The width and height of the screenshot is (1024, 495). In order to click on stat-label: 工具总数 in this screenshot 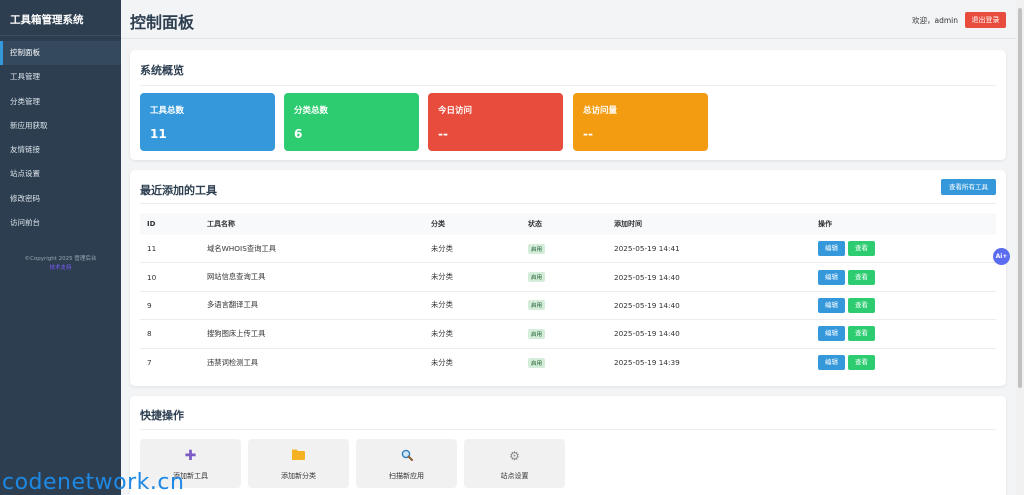, I will do `click(167, 111)`.